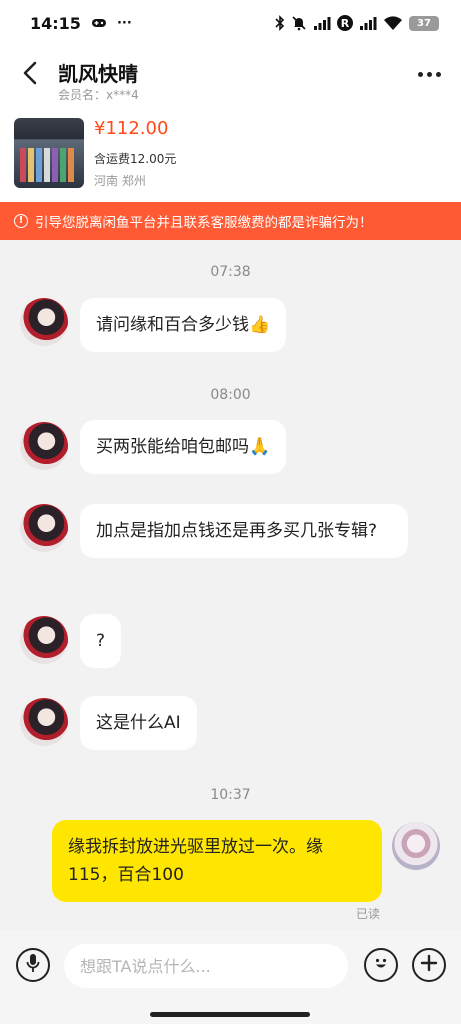 The width and height of the screenshot is (461, 1024). What do you see at coordinates (135, 159) in the screenshot?
I see `product-shipping: 含运费12.00元` at bounding box center [135, 159].